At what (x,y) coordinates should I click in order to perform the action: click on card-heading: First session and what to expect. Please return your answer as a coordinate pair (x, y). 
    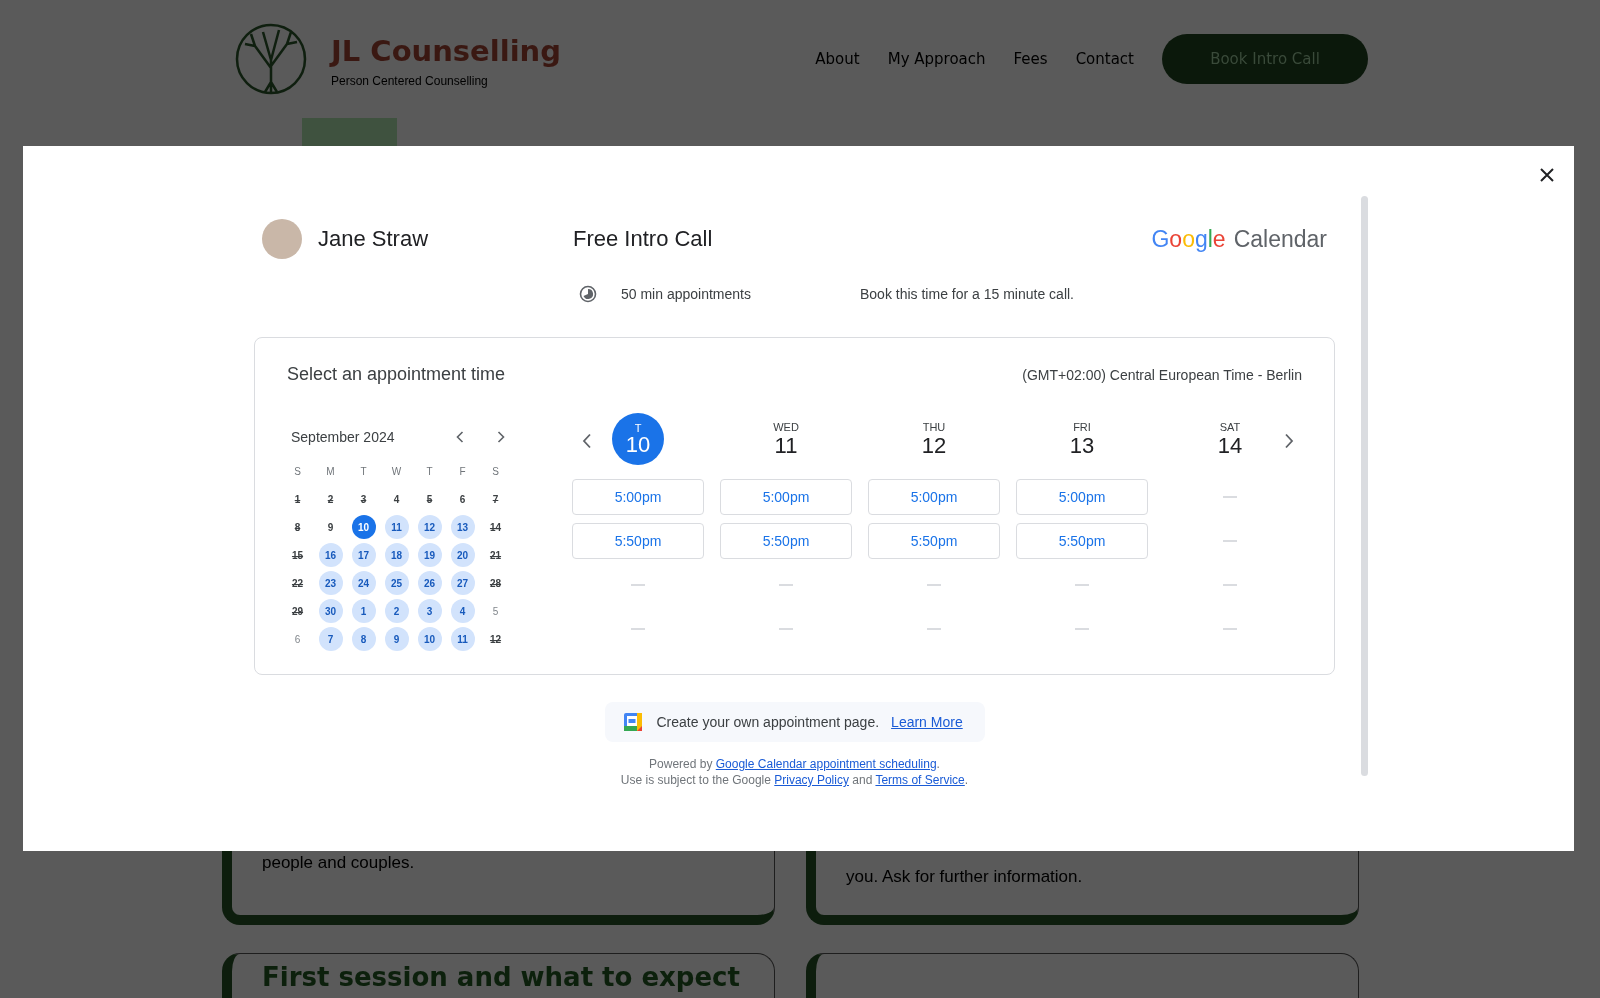
    Looking at the image, I should click on (501, 977).